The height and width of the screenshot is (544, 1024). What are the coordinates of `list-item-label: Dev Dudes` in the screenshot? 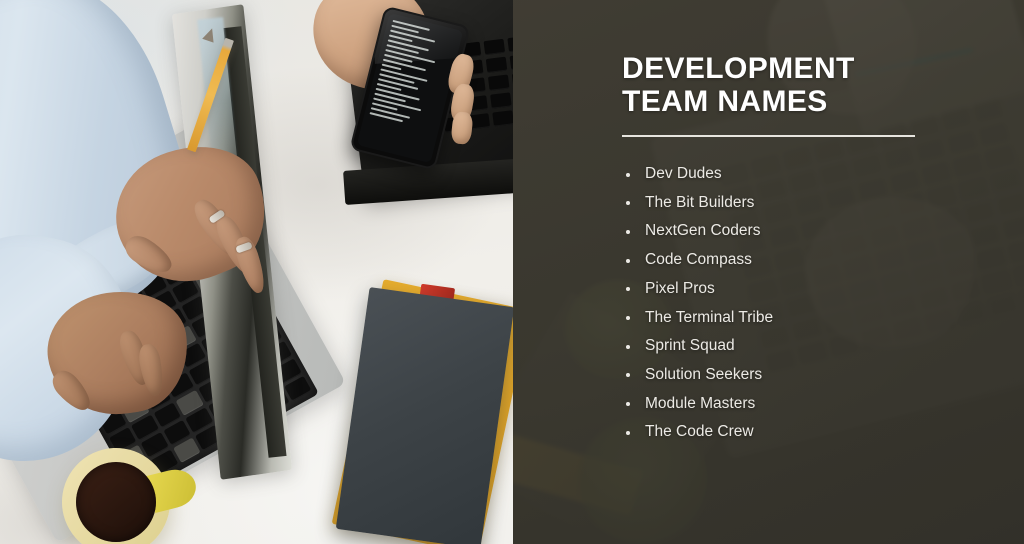 It's located at (683, 173).